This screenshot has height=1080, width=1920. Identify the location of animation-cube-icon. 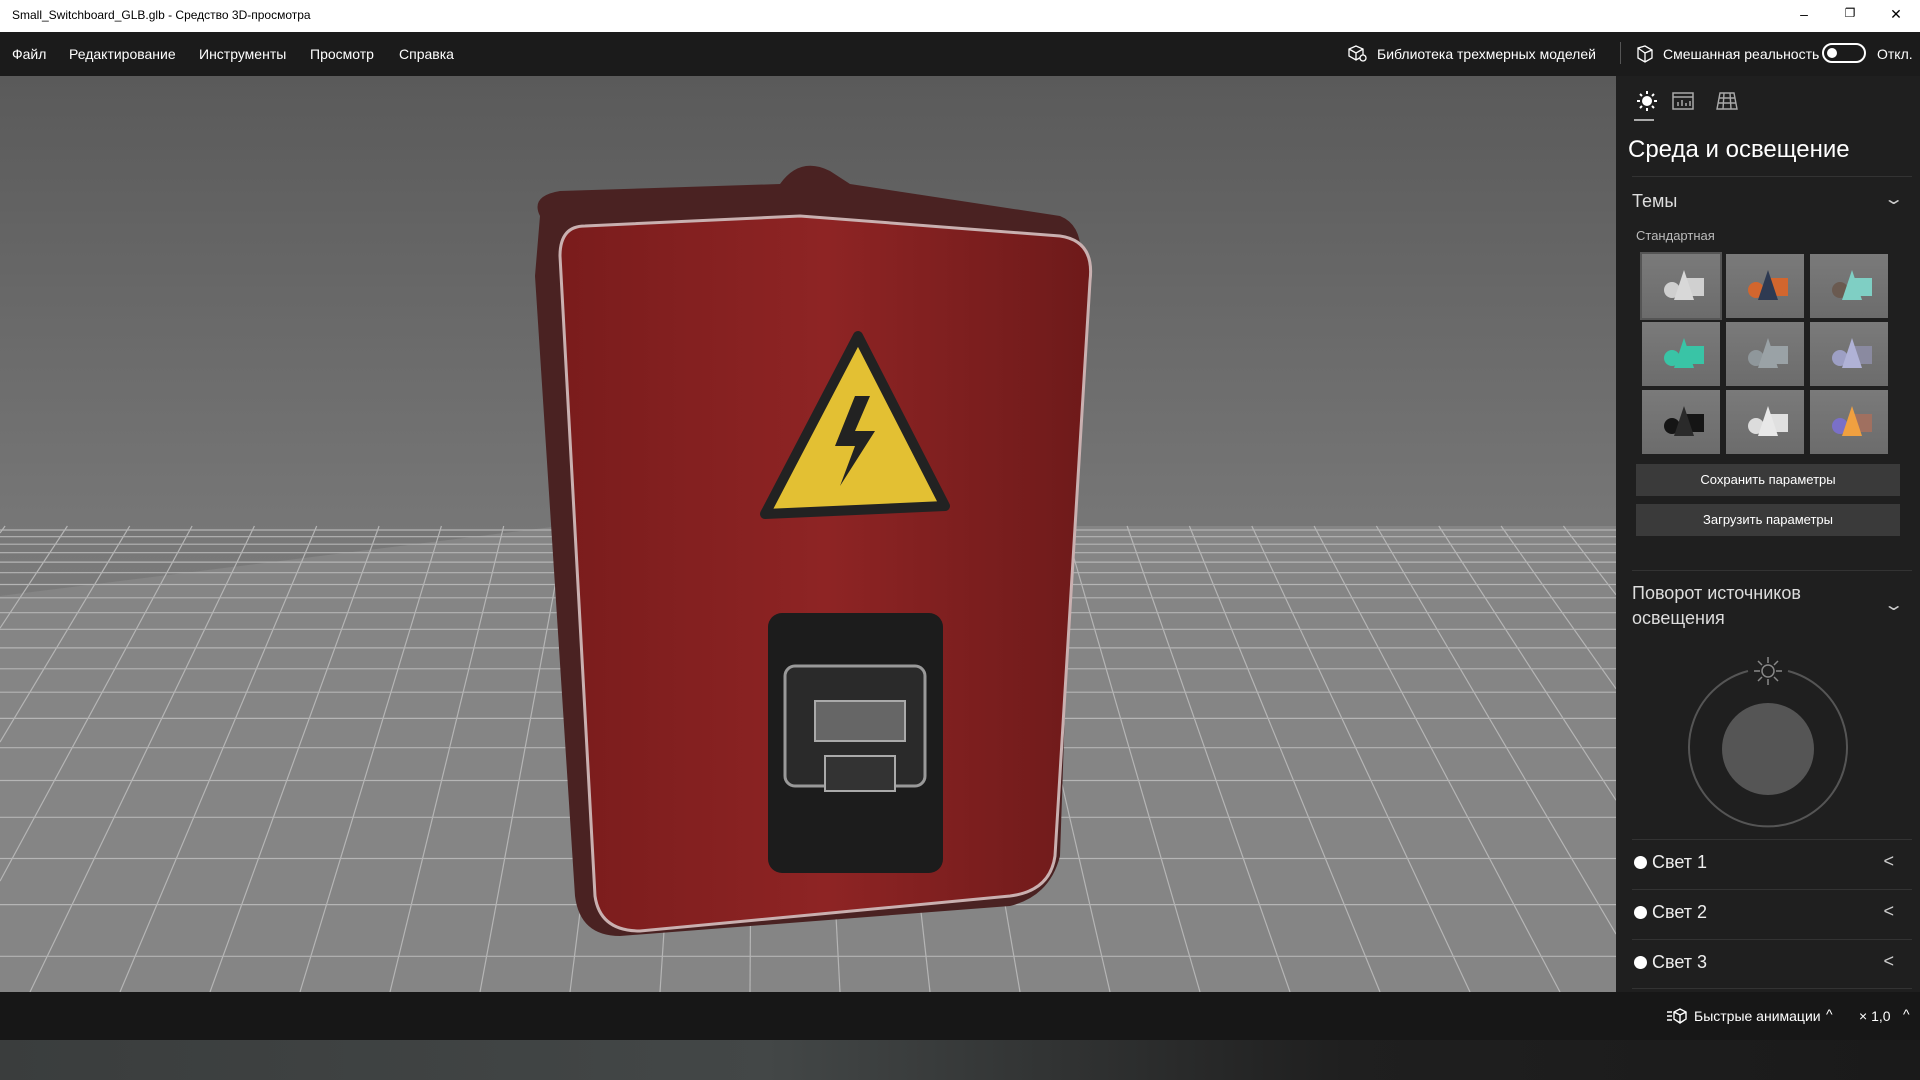
(1677, 1016).